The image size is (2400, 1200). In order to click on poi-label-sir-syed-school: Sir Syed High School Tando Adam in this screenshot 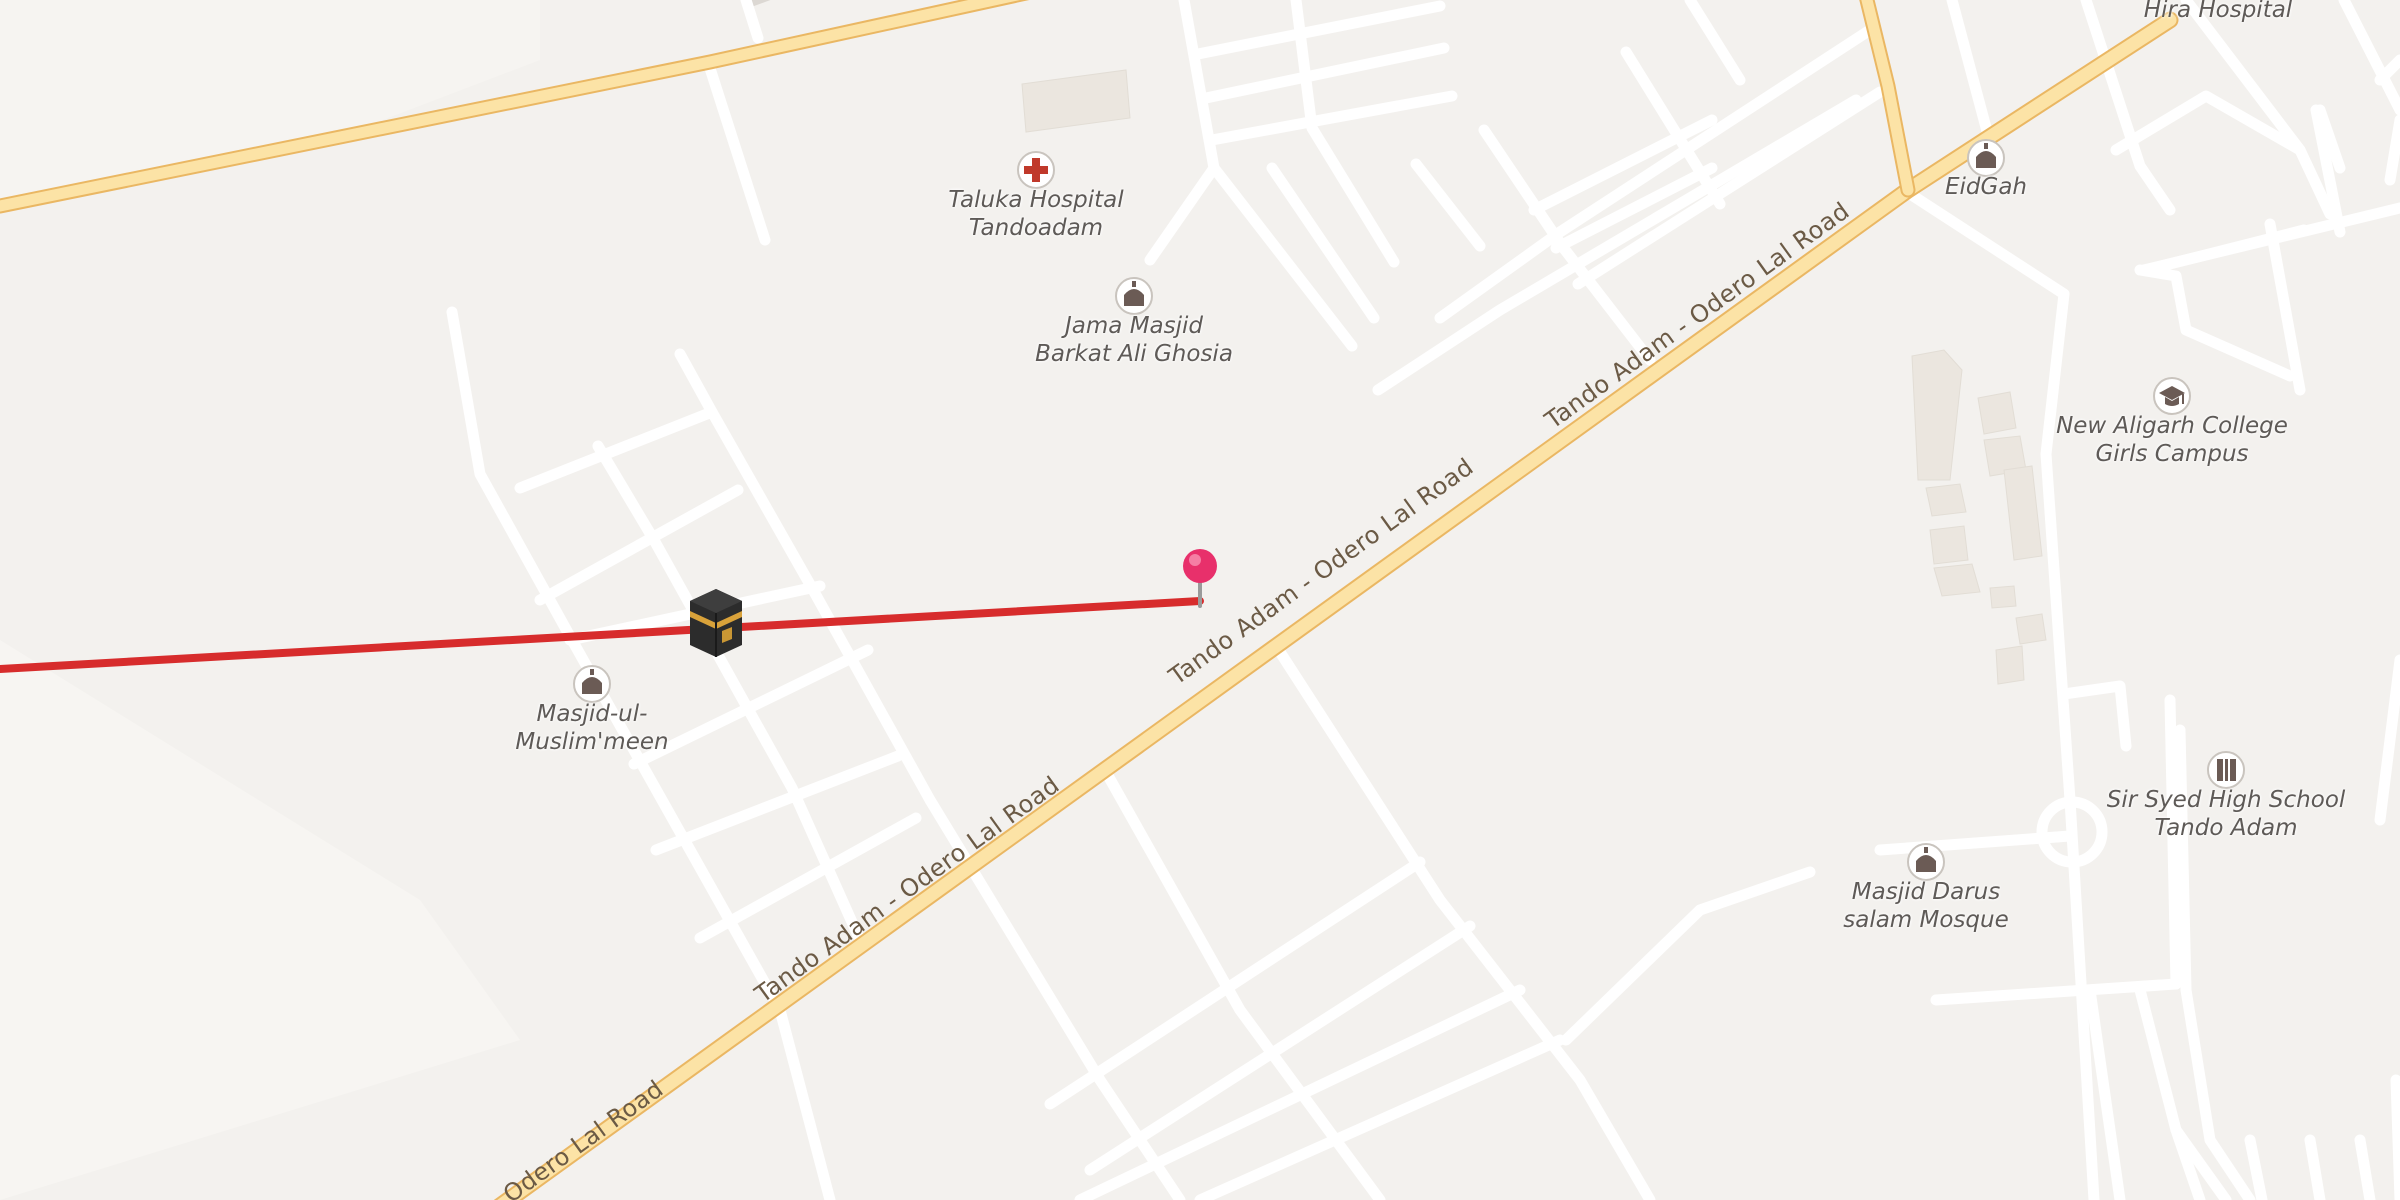, I will do `click(2226, 814)`.